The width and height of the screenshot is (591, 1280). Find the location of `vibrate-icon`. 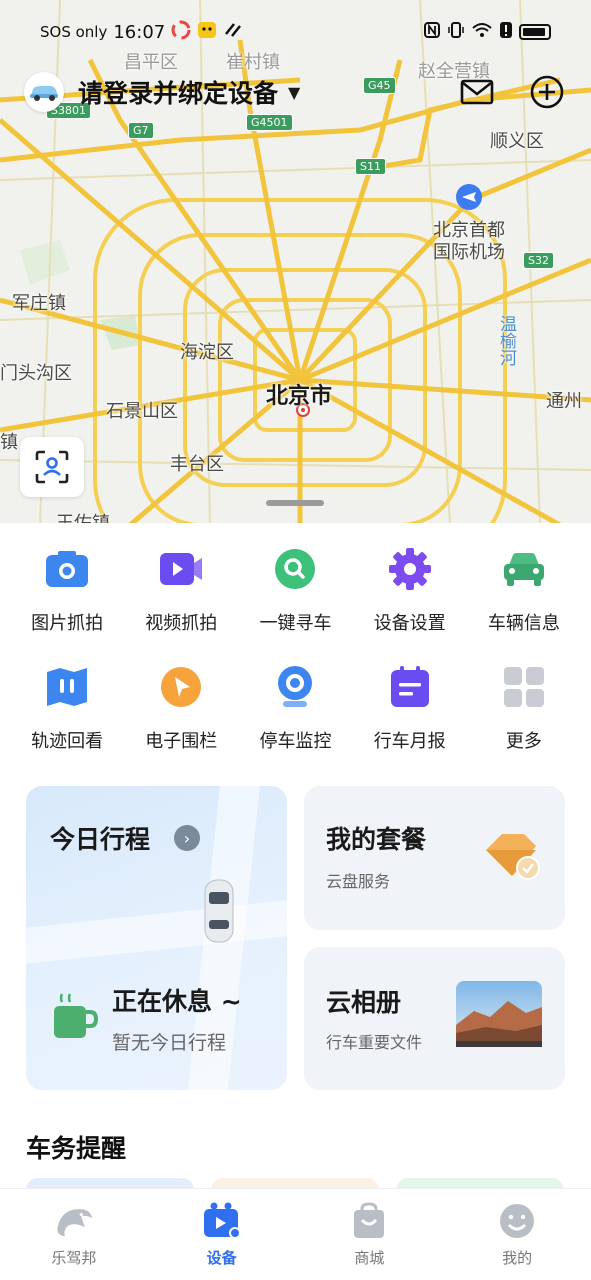

vibrate-icon is located at coordinates (456, 32).